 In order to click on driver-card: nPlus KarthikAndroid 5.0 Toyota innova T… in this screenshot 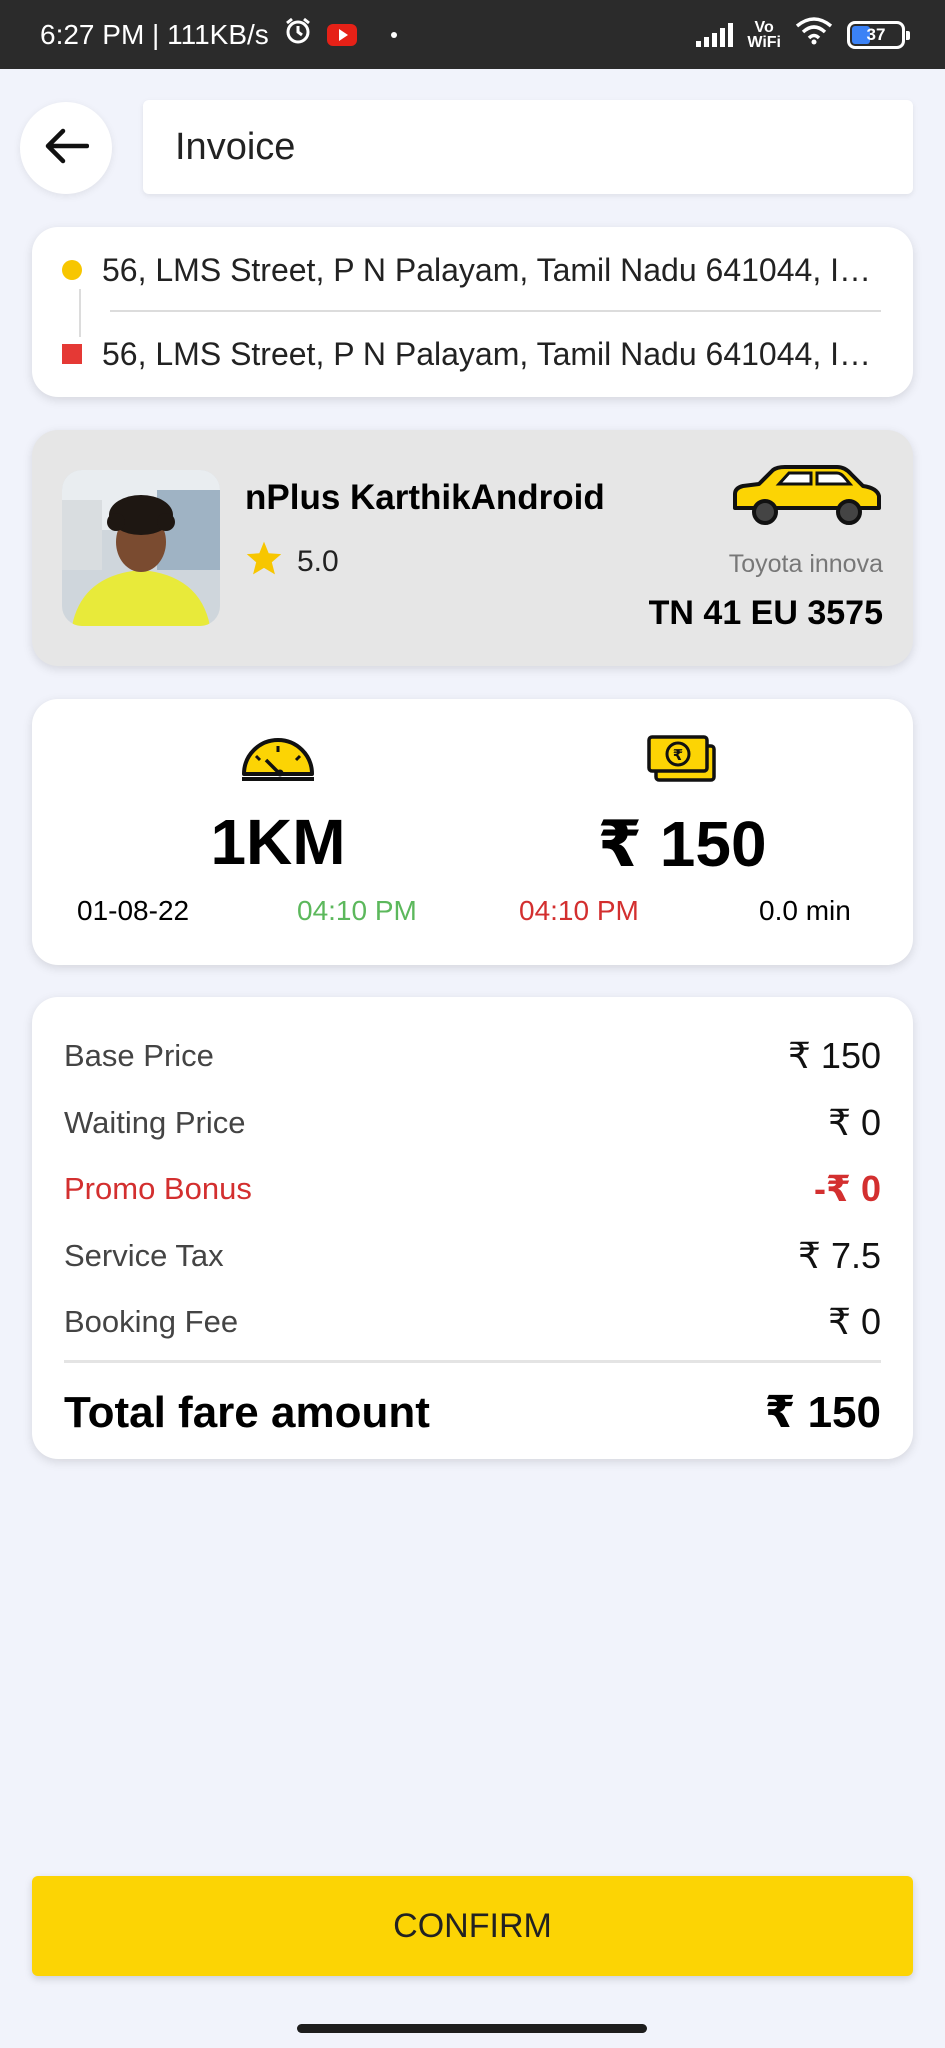, I will do `click(472, 548)`.